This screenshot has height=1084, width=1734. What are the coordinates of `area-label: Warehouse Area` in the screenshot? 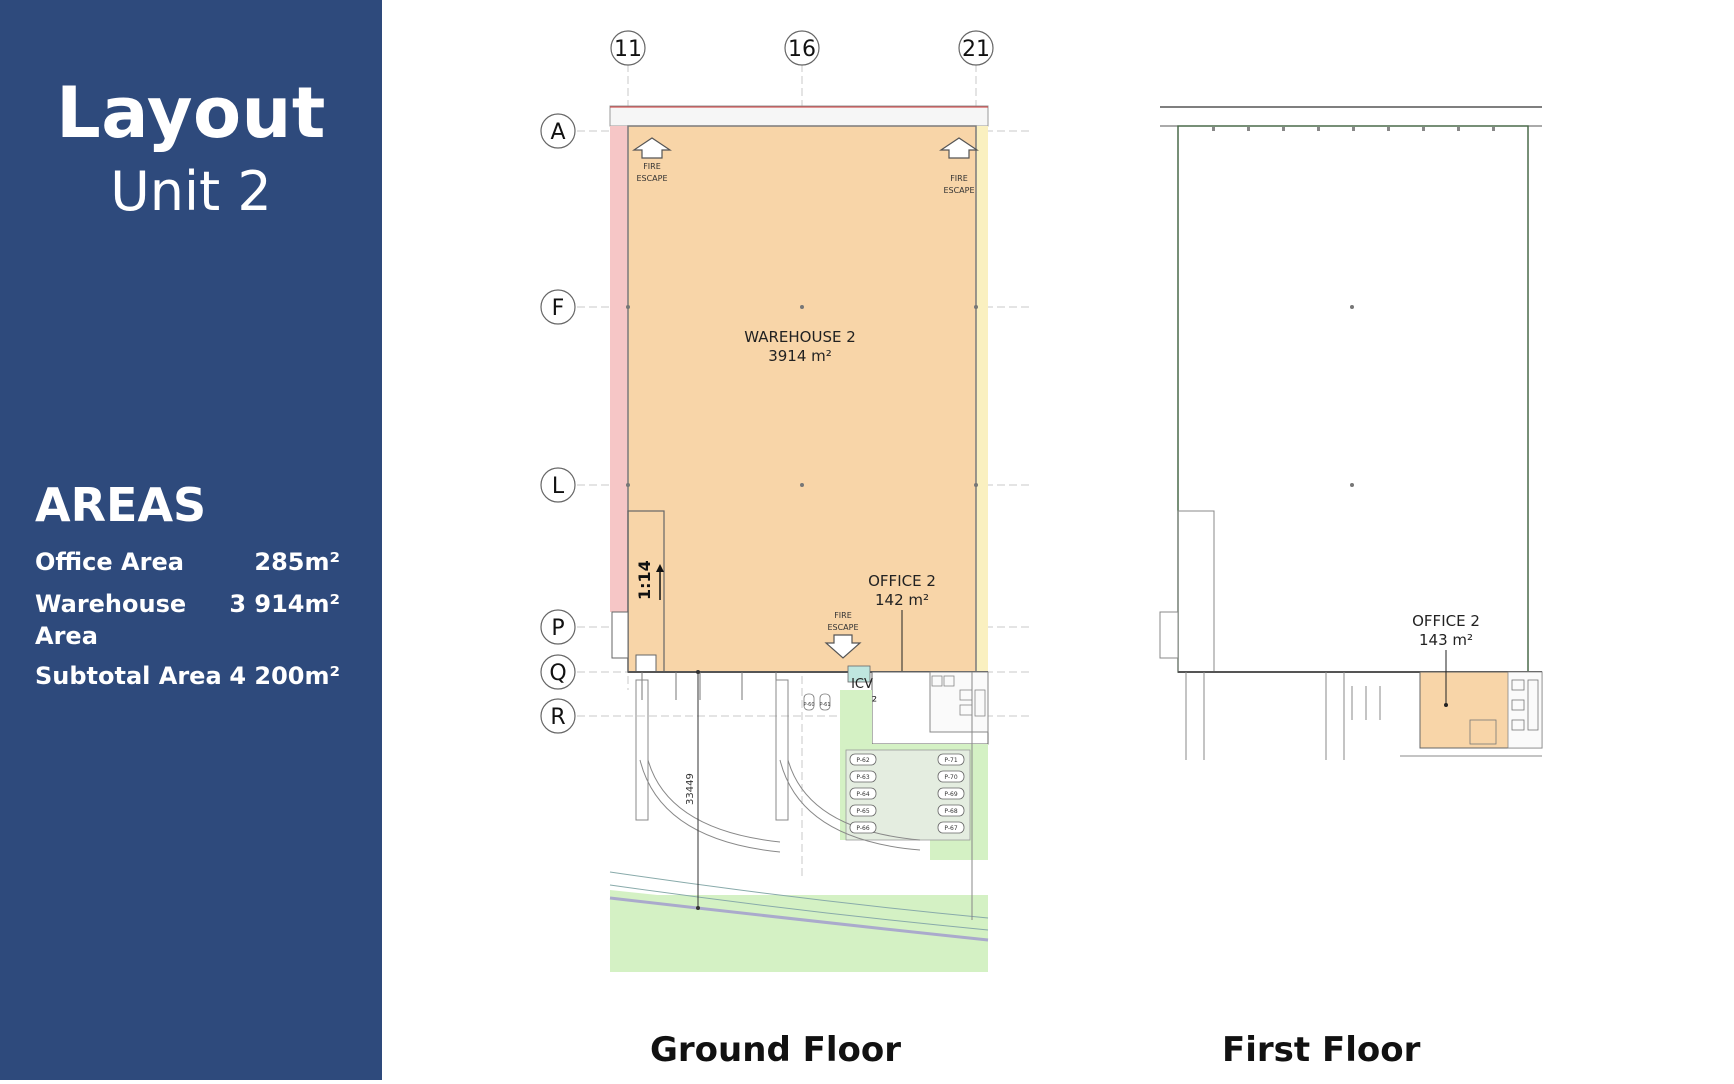 It's located at (111, 620).